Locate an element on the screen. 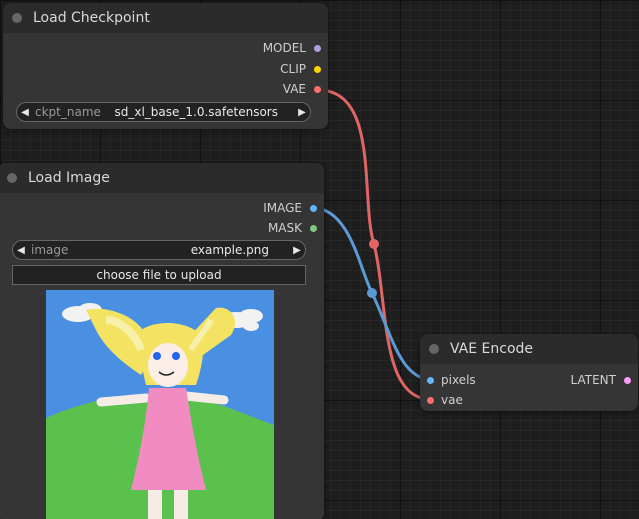 The height and width of the screenshot is (519, 639). input-label: pixels is located at coordinates (458, 380).